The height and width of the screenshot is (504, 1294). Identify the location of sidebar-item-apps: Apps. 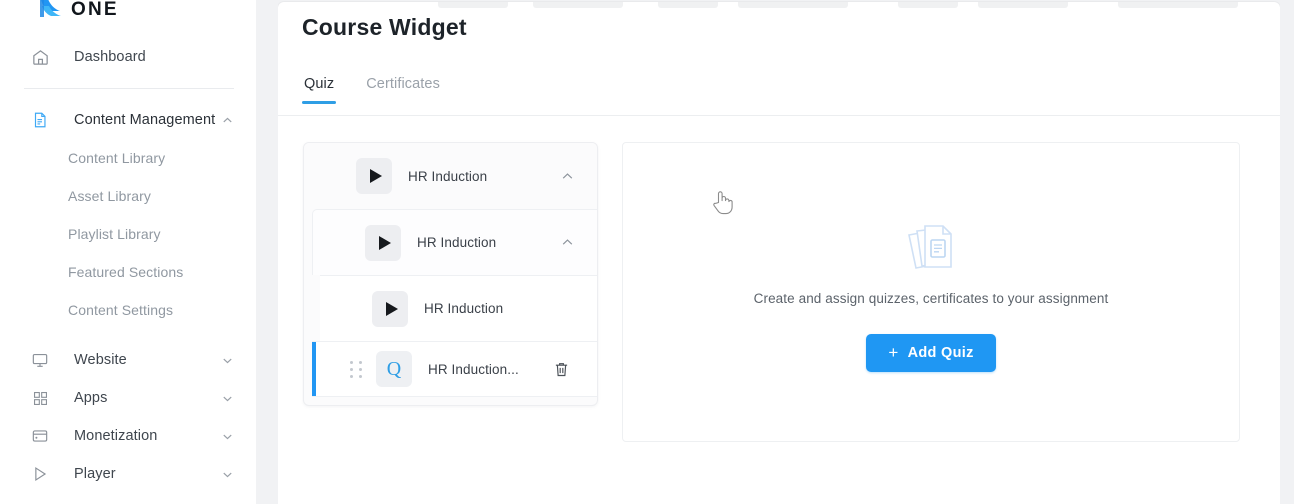
(128, 398).